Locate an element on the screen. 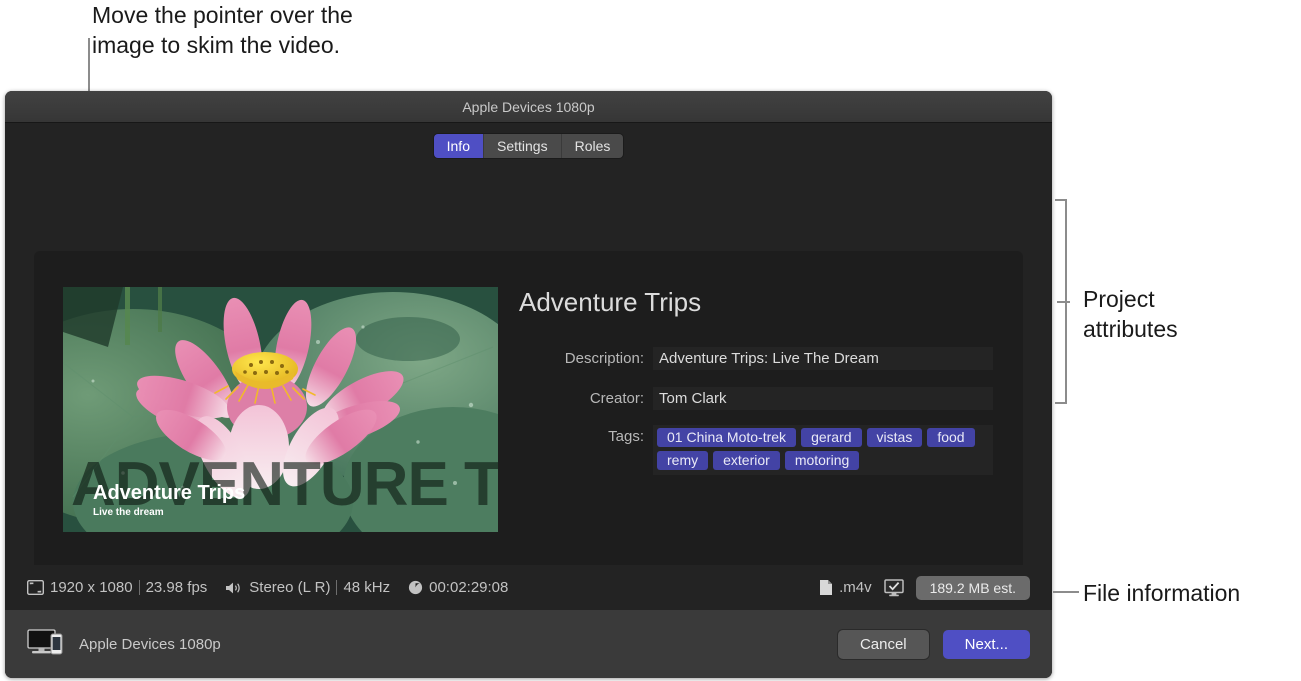 Image resolution: width=1301 pixels, height=681 pixels. video-info-group: 1920 x 1080 23.98 fps is located at coordinates (117, 587).